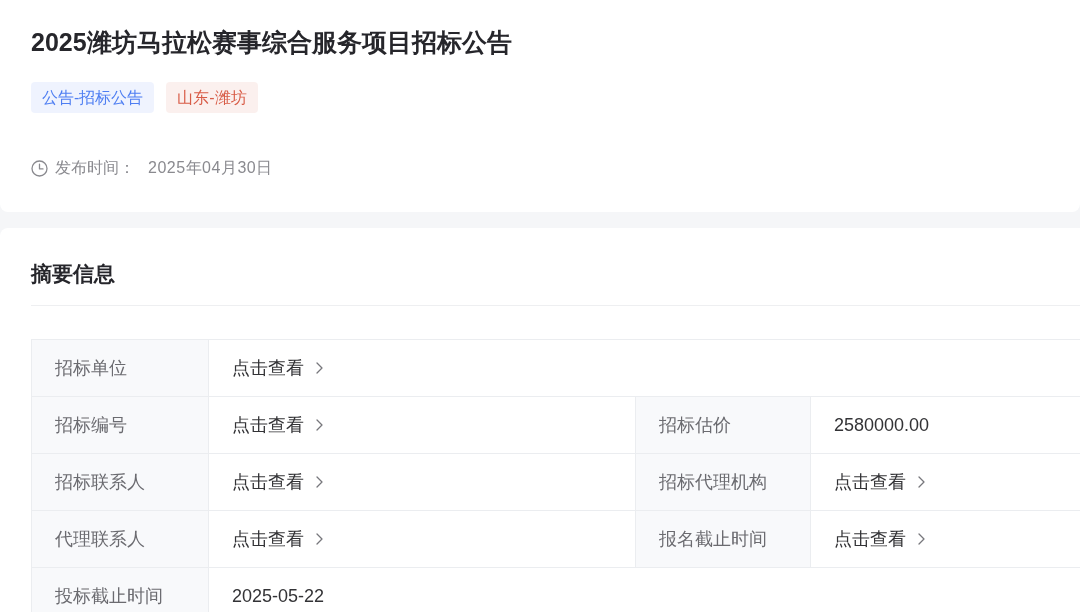  Describe the element at coordinates (93, 97) in the screenshot. I see `category-tag: 公告-招标公告` at that location.